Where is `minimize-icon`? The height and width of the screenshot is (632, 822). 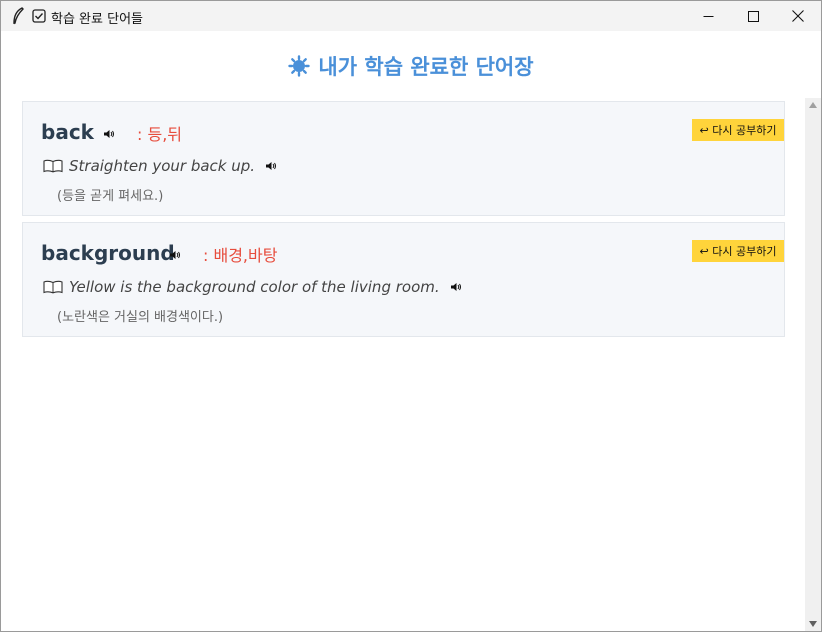 minimize-icon is located at coordinates (708, 16).